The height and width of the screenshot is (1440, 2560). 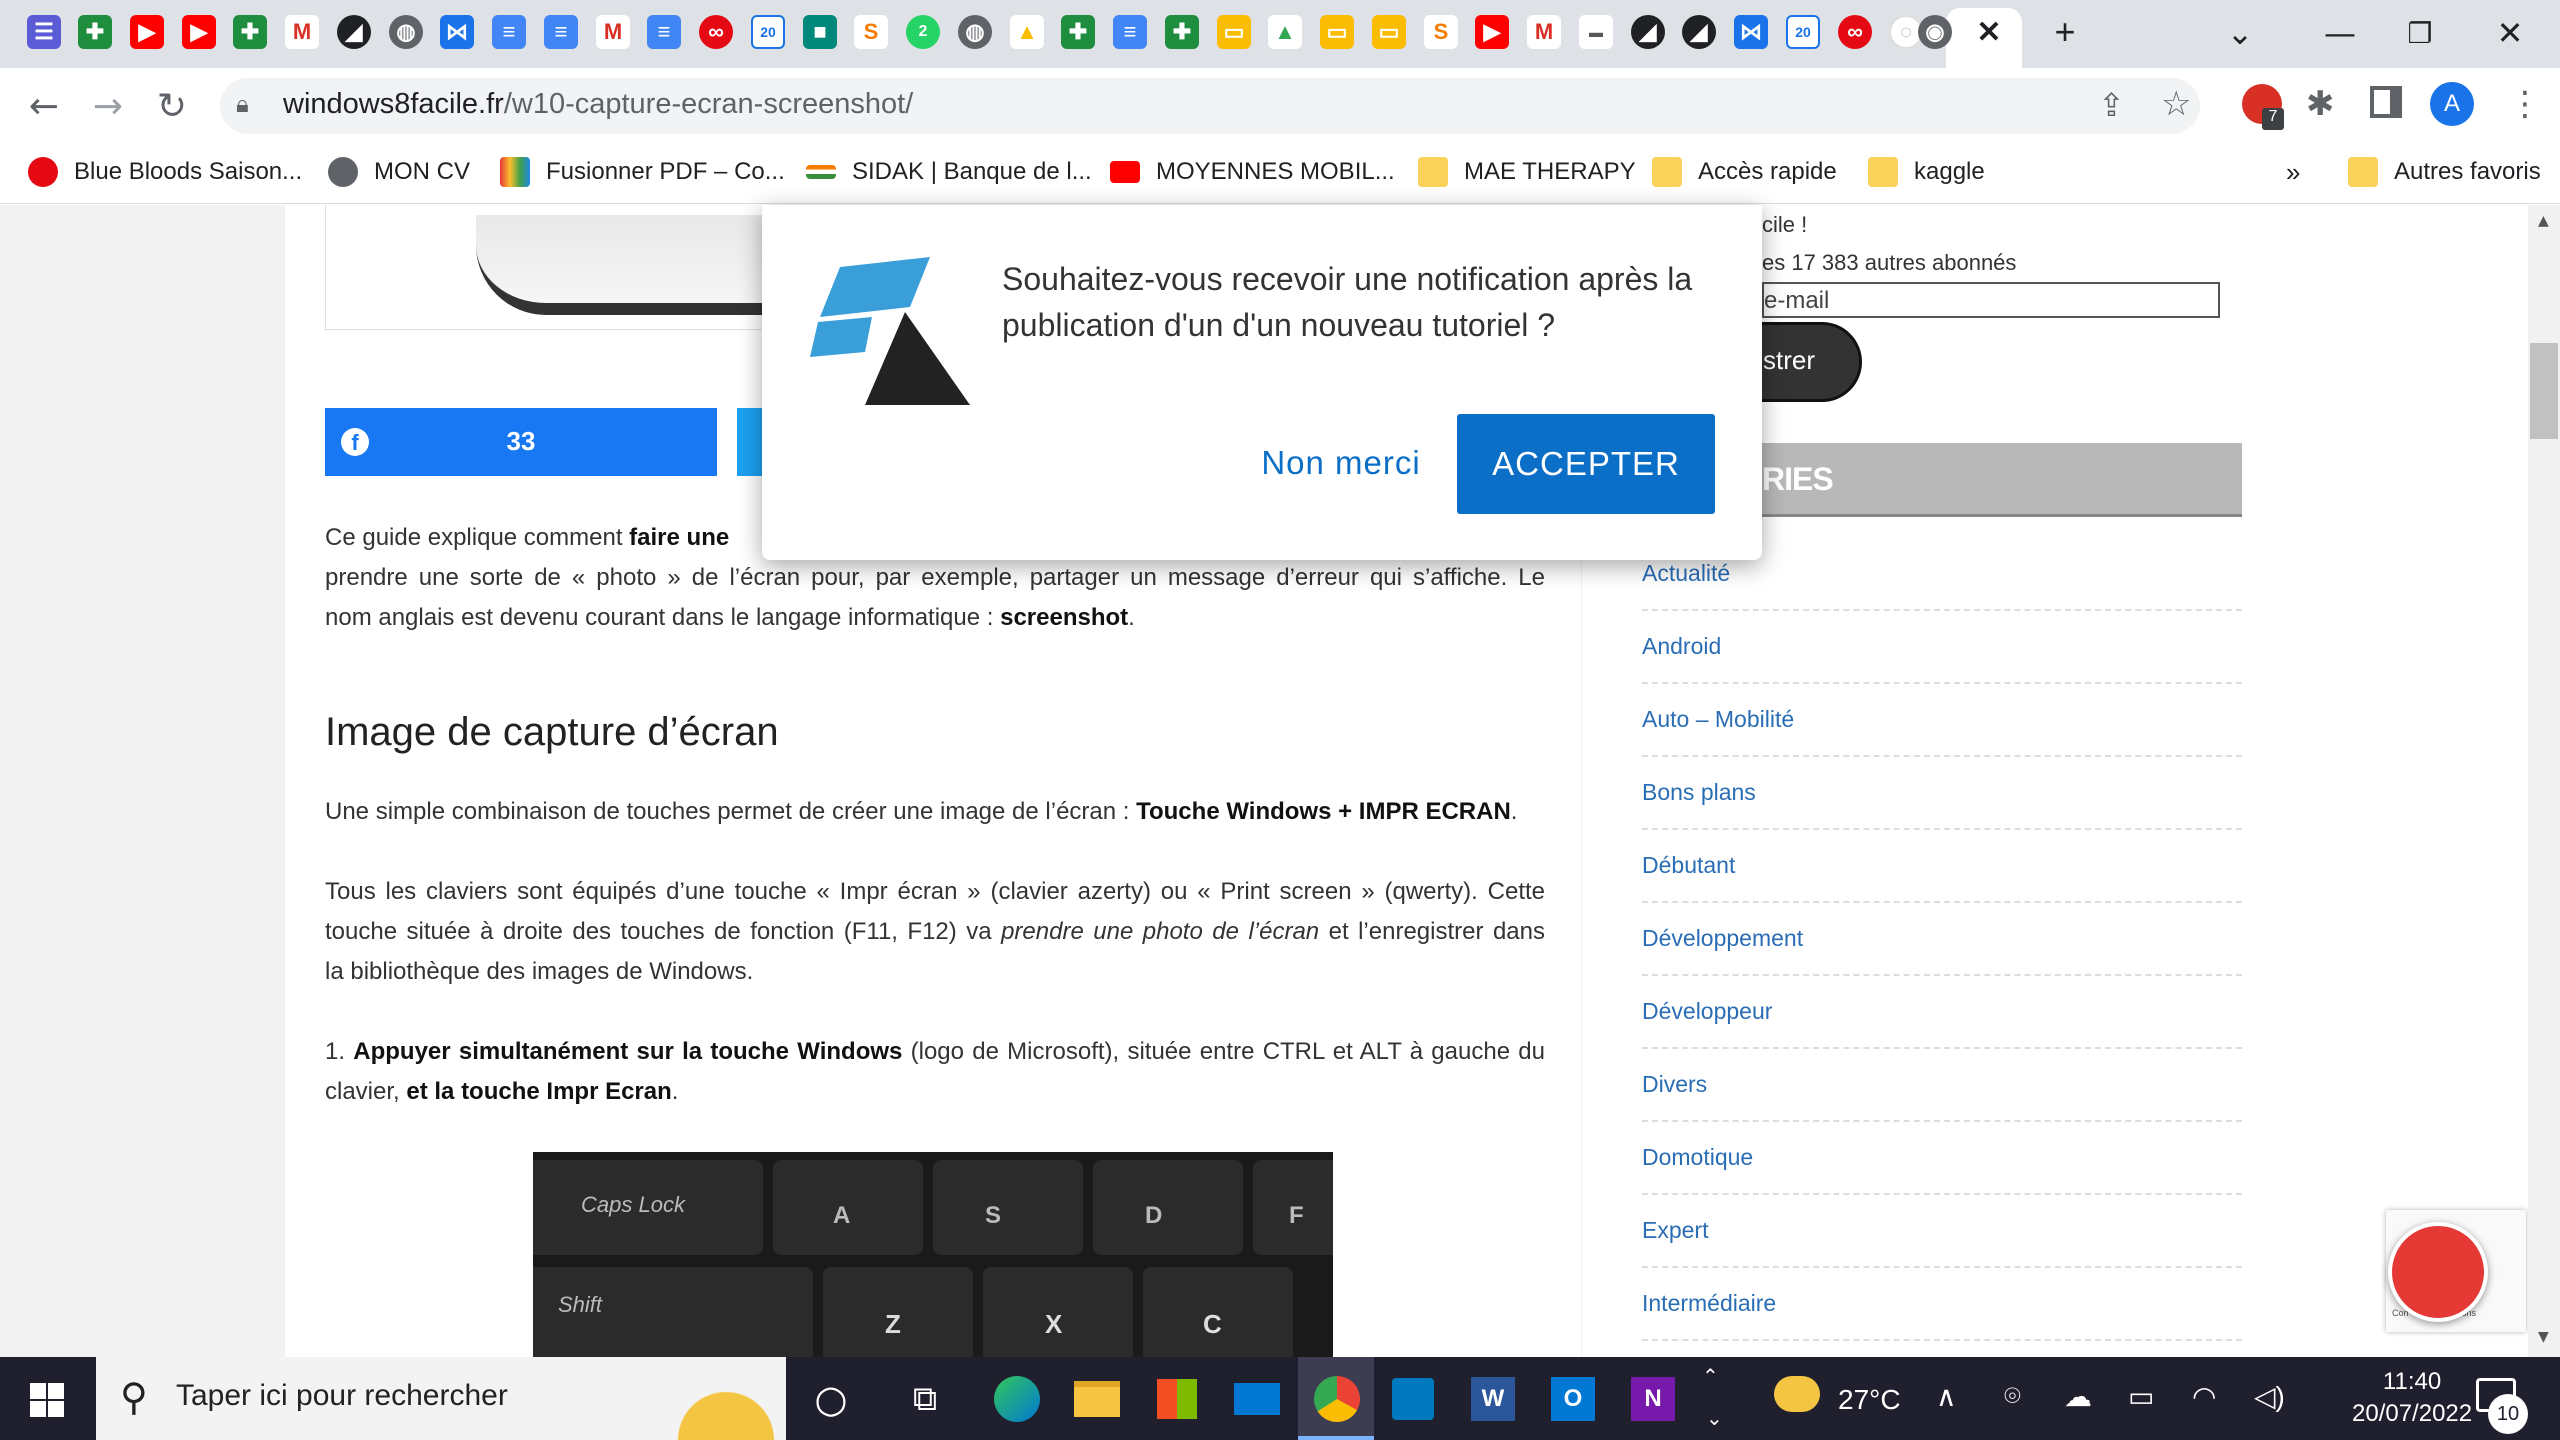 I want to click on side-panel-icon, so click(x=2386, y=102).